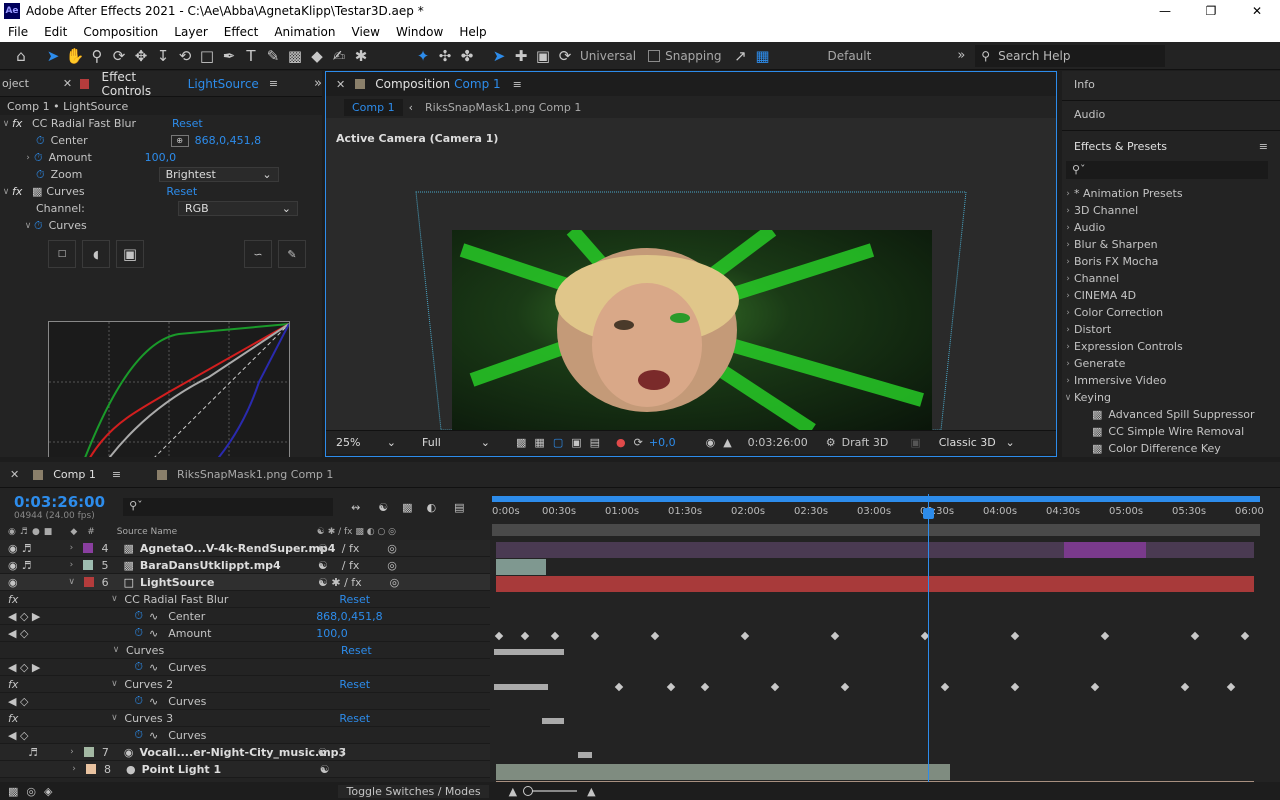 The image size is (1280, 800). I want to click on type-tool-icon: T, so click(251, 56).